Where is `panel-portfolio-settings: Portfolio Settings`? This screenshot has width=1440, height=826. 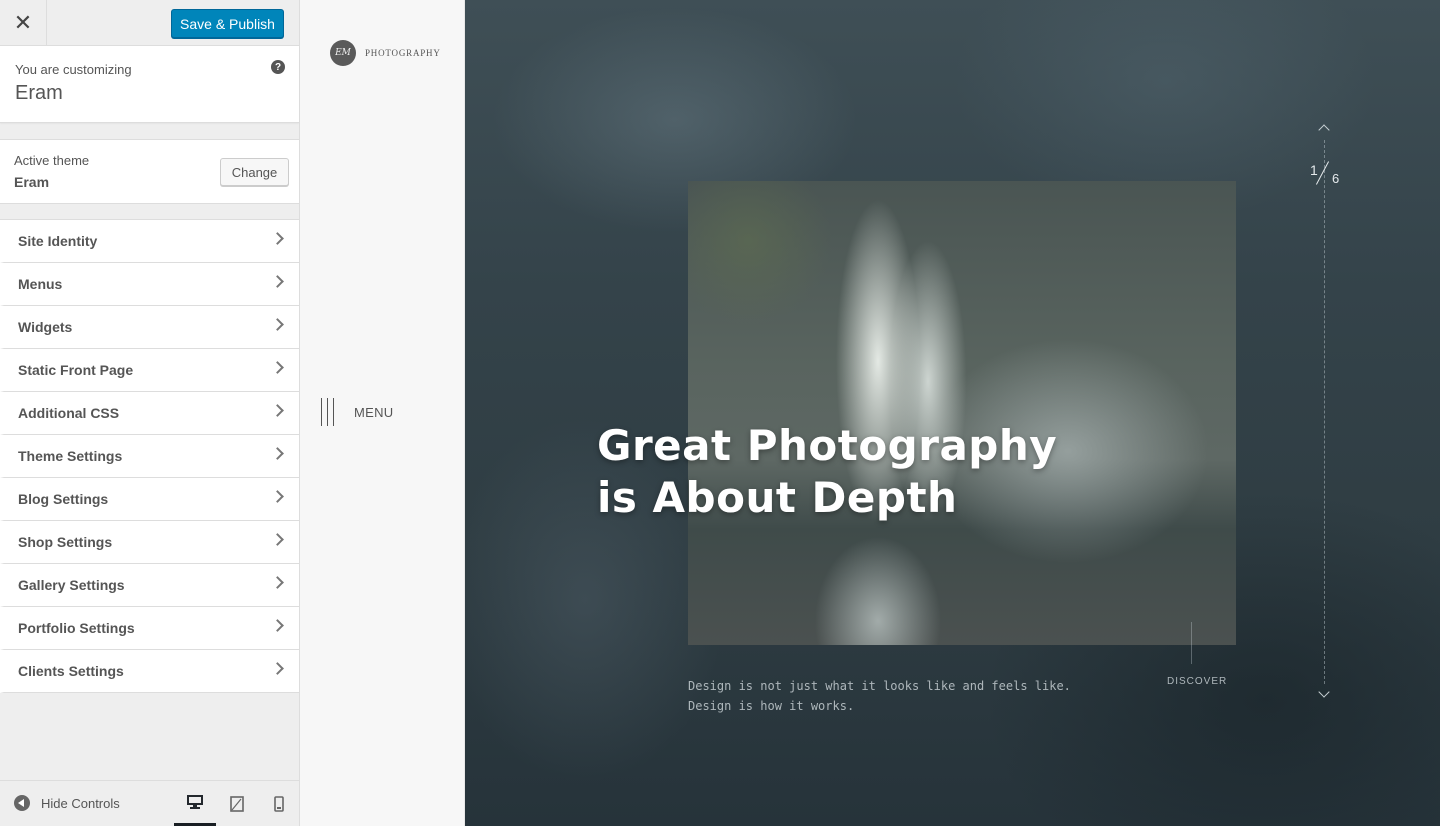
panel-portfolio-settings: Portfolio Settings is located at coordinates (149, 628).